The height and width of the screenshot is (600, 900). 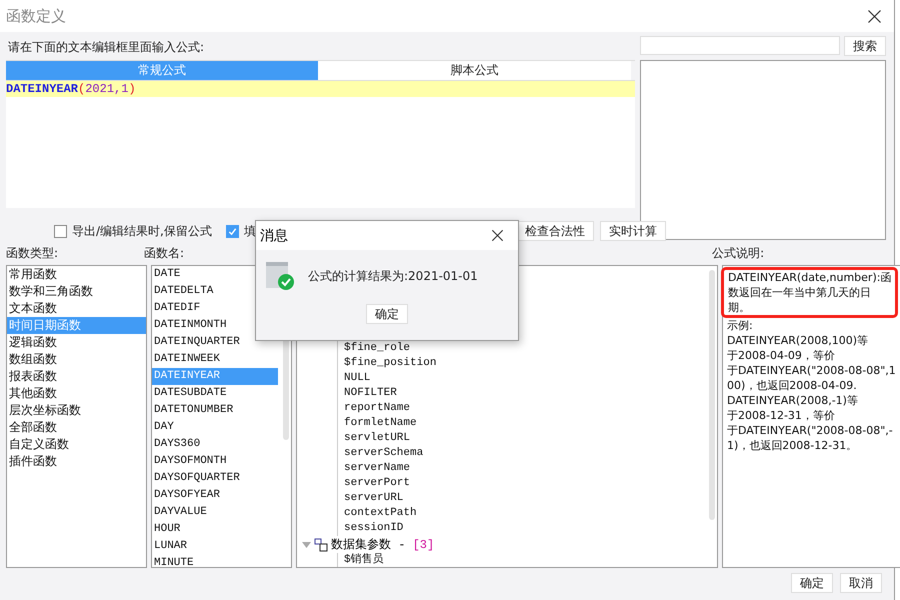 I want to click on example-line: 于2008-04-09，等价, so click(x=781, y=355).